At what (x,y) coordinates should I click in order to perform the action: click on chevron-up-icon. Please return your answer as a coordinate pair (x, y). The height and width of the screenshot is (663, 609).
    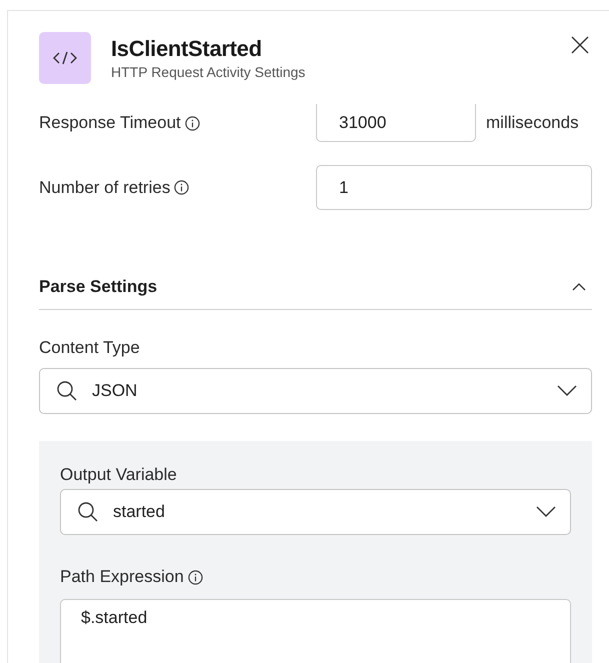
    Looking at the image, I should click on (579, 287).